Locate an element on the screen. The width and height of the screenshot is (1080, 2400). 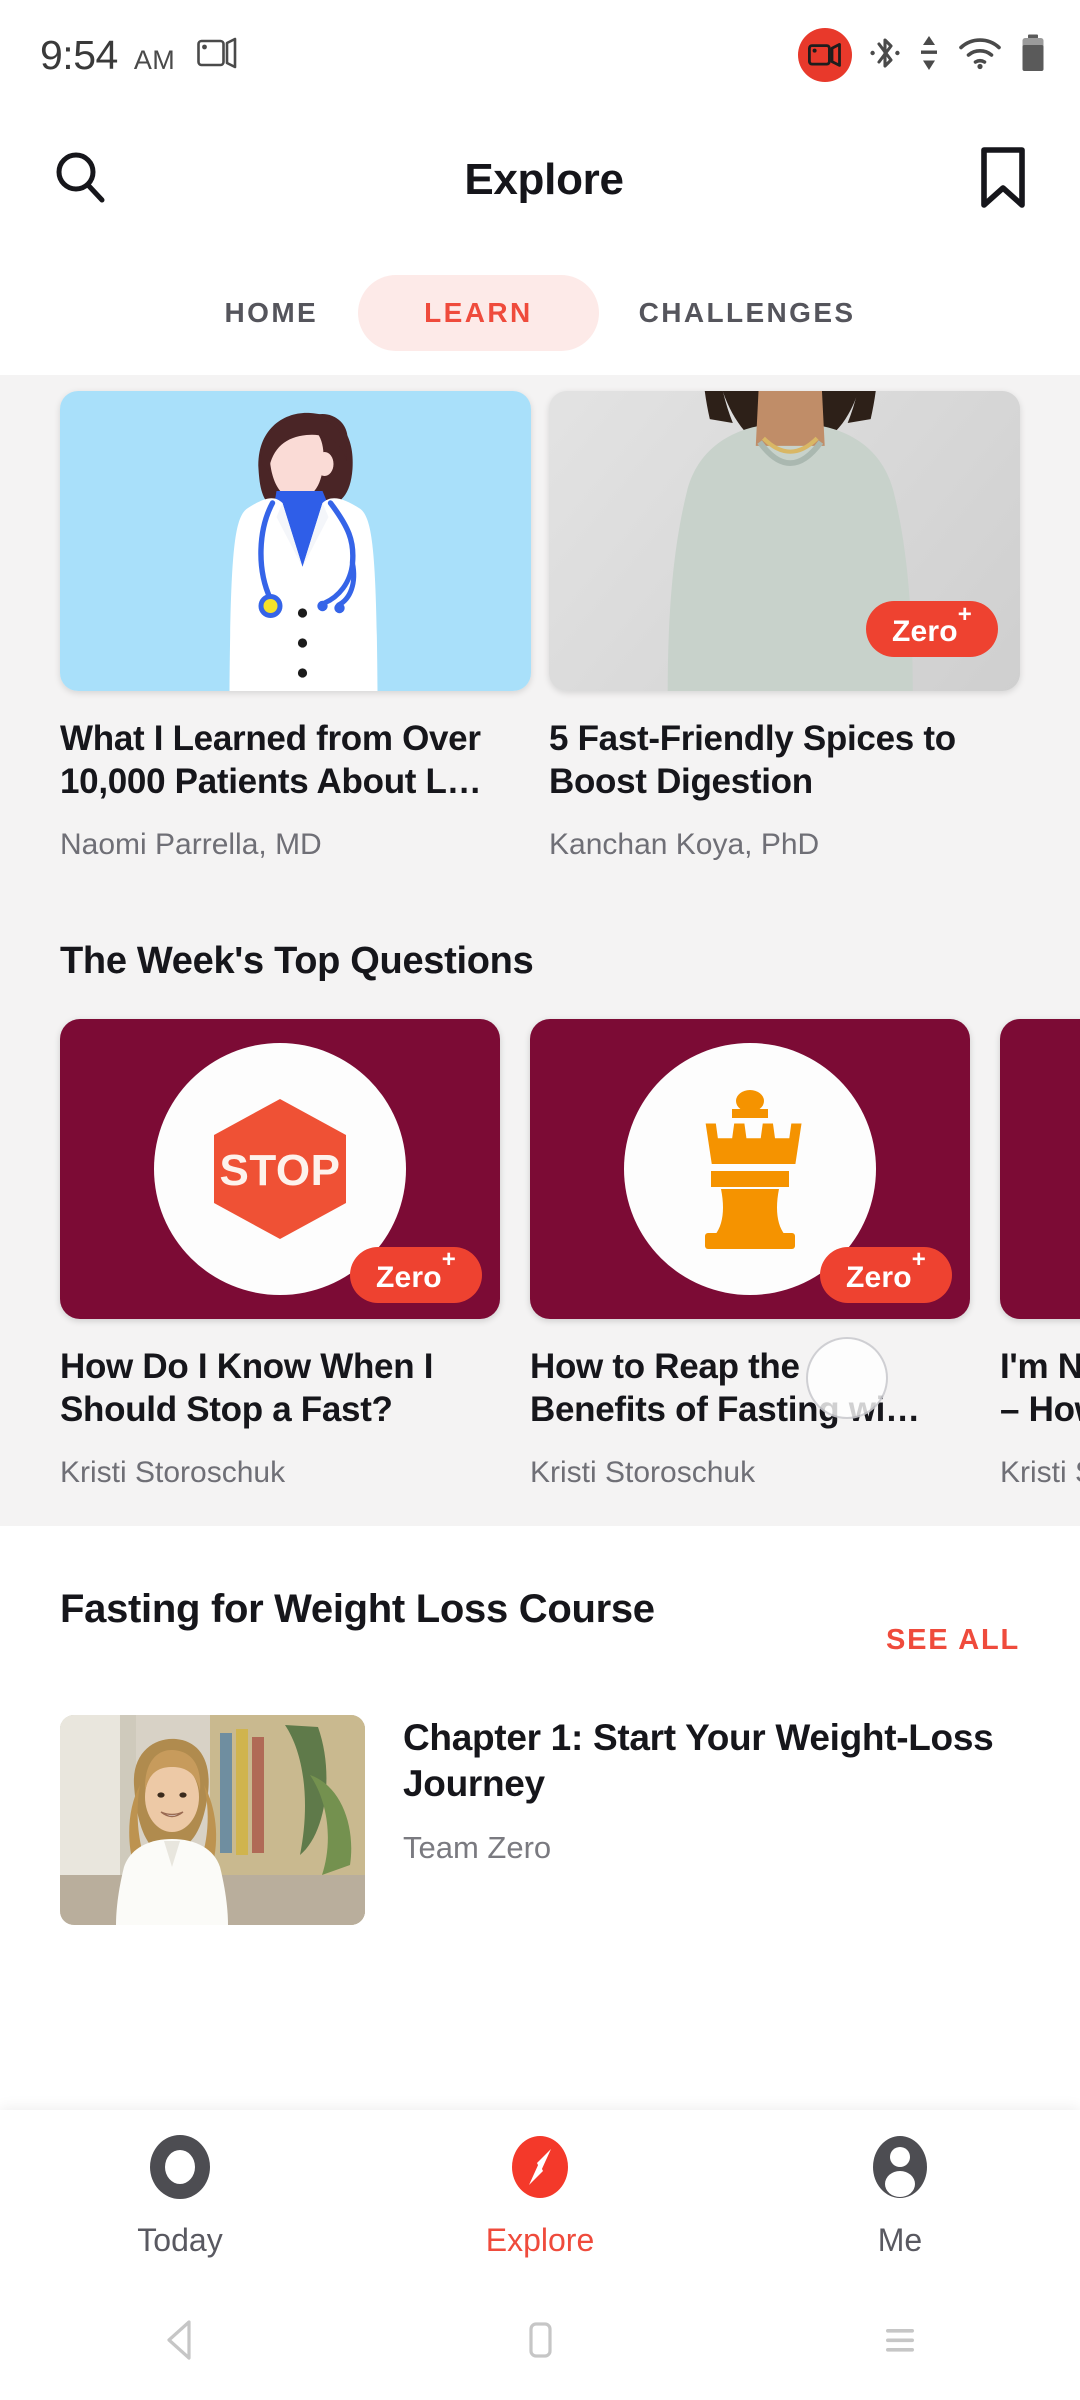
tab-home: HOME is located at coordinates (272, 313).